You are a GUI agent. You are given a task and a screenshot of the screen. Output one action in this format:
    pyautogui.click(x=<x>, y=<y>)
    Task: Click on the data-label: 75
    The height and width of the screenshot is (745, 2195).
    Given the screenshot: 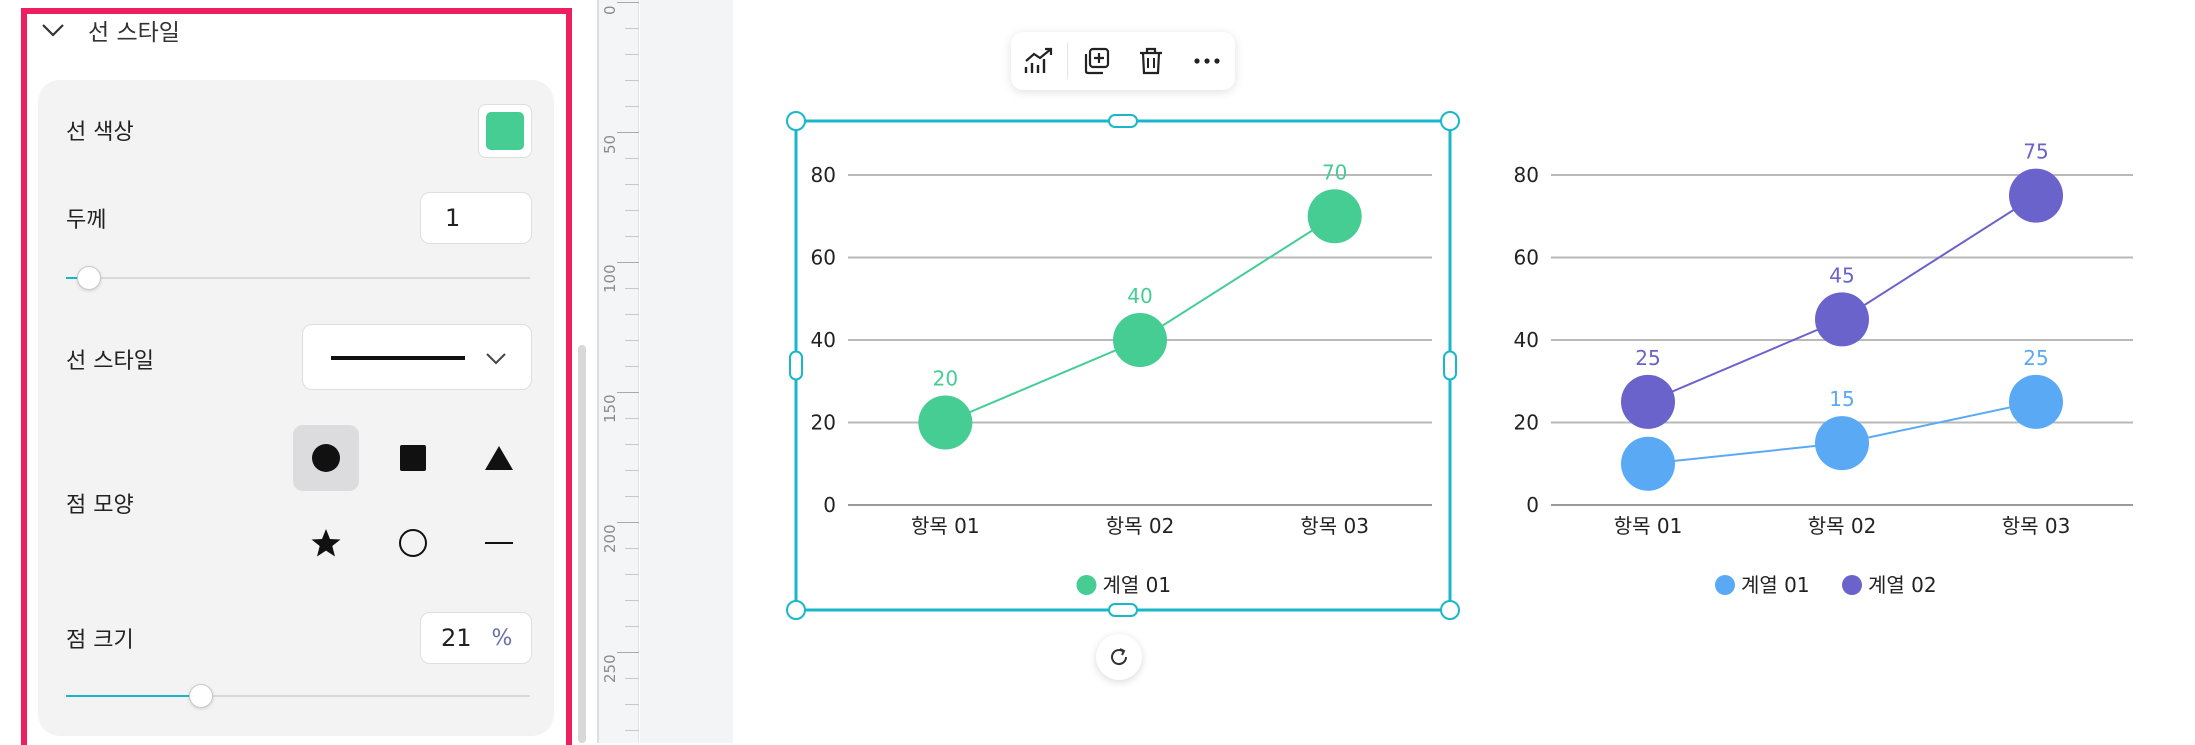 What is the action you would take?
    pyautogui.click(x=2035, y=152)
    